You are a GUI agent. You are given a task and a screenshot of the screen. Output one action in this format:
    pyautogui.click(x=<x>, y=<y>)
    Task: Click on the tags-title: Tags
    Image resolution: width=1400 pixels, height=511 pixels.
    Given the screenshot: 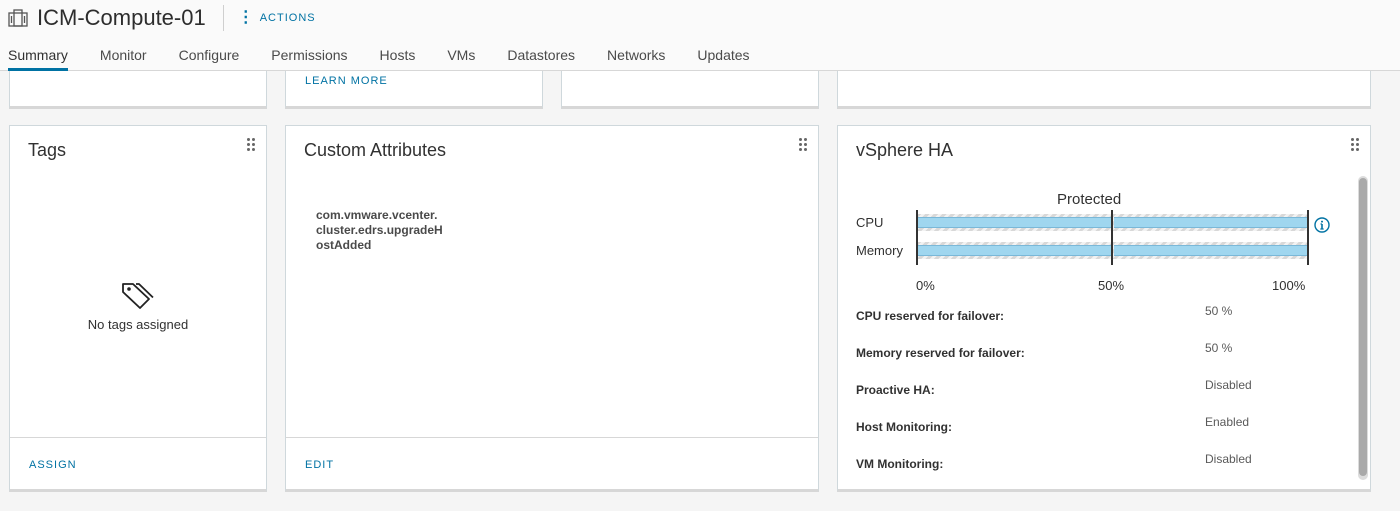 What is the action you would take?
    pyautogui.click(x=47, y=150)
    